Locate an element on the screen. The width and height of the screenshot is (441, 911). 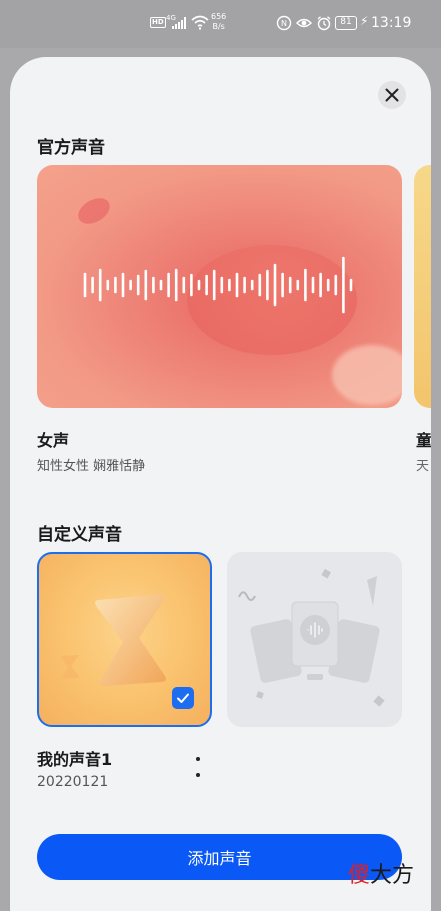
signal-icon is located at coordinates (180, 23).